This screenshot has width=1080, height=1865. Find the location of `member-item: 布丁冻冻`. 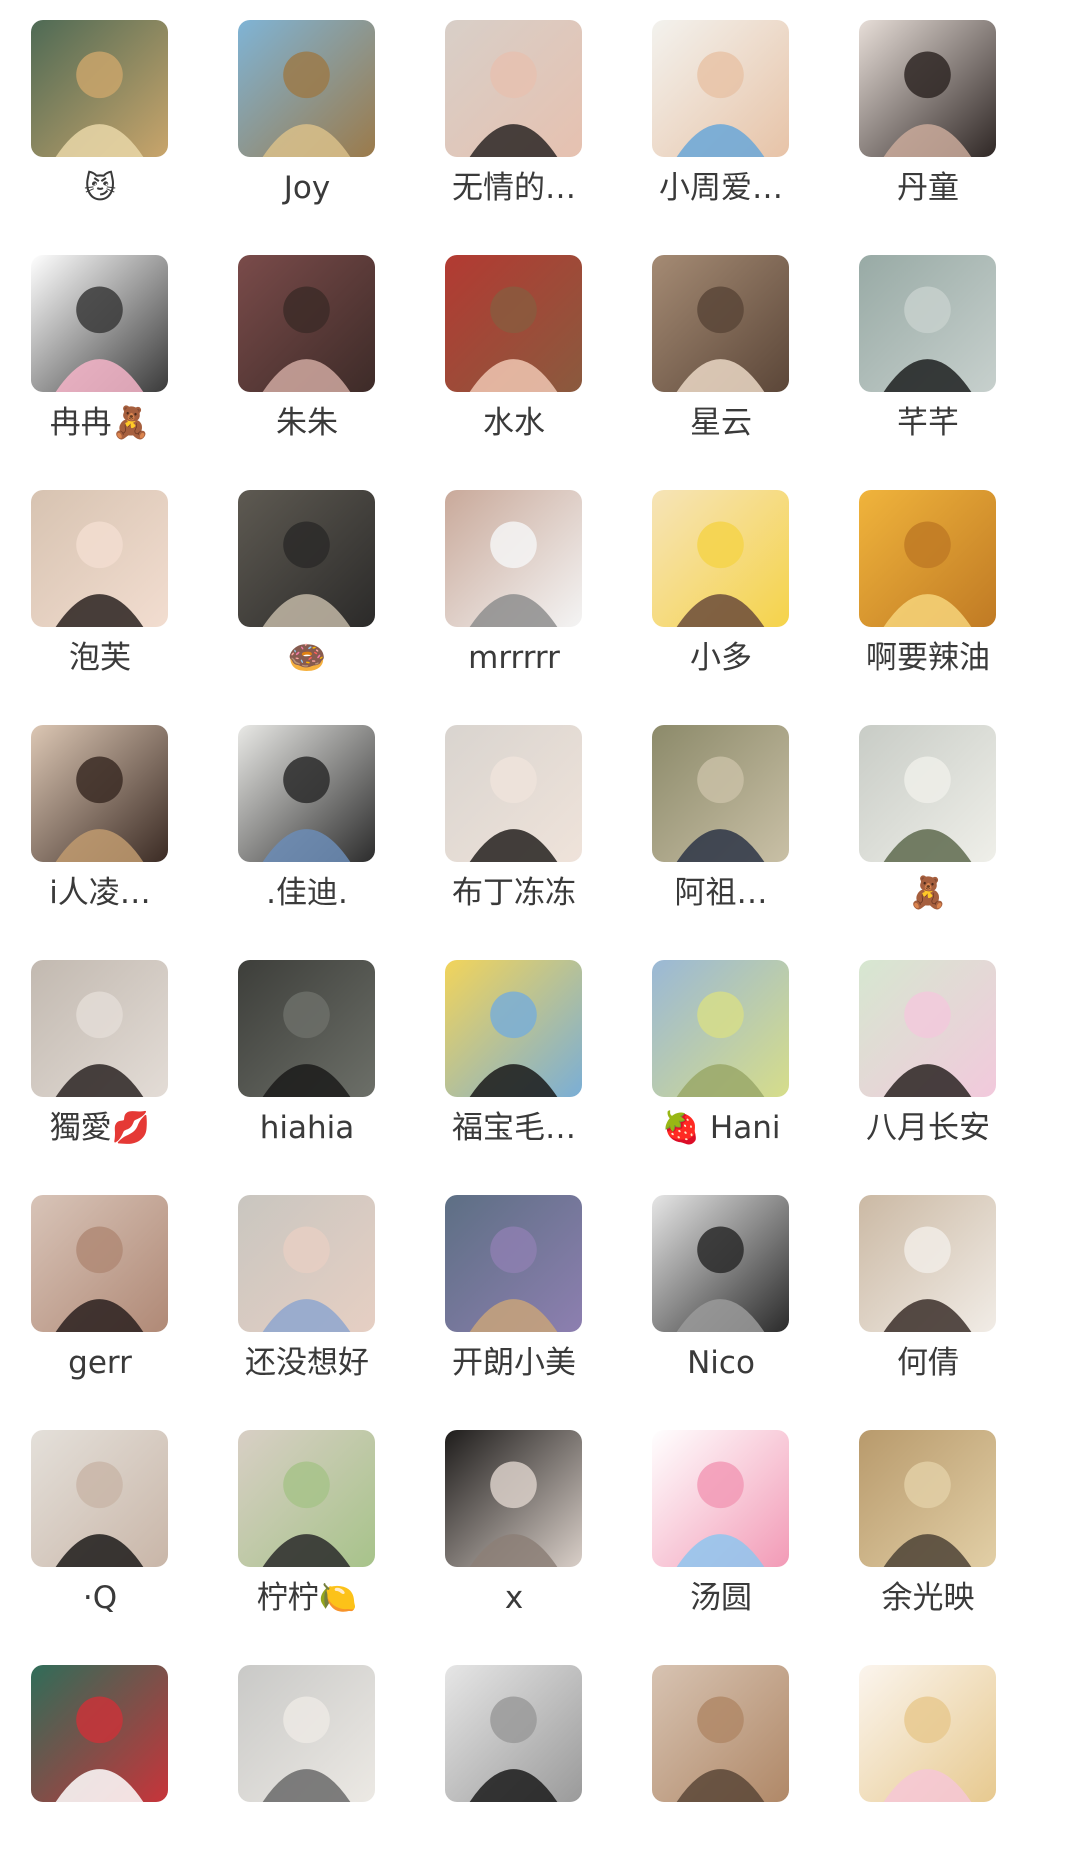

member-item: 布丁冻冻 is located at coordinates (514, 815).